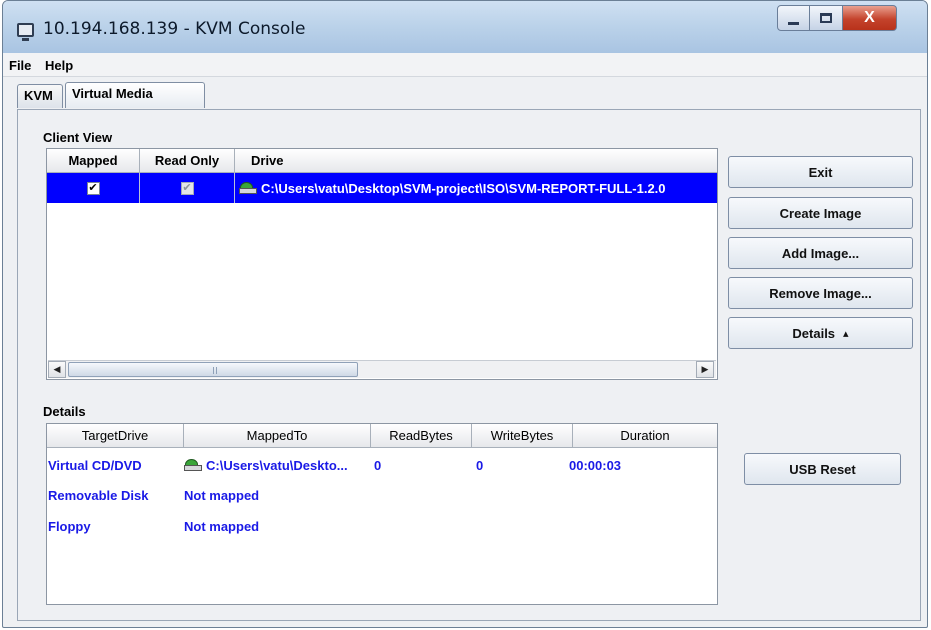 This screenshot has width=931, height=630. I want to click on tab-virtual-media: Virtual Media, so click(135, 95).